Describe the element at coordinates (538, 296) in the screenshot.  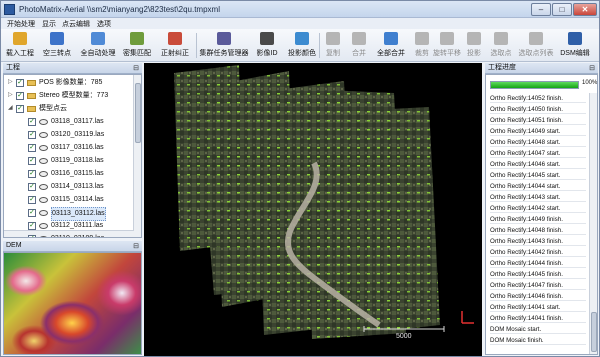
I see `log-entry: Ortho Rectify:14046 finish.` at that location.